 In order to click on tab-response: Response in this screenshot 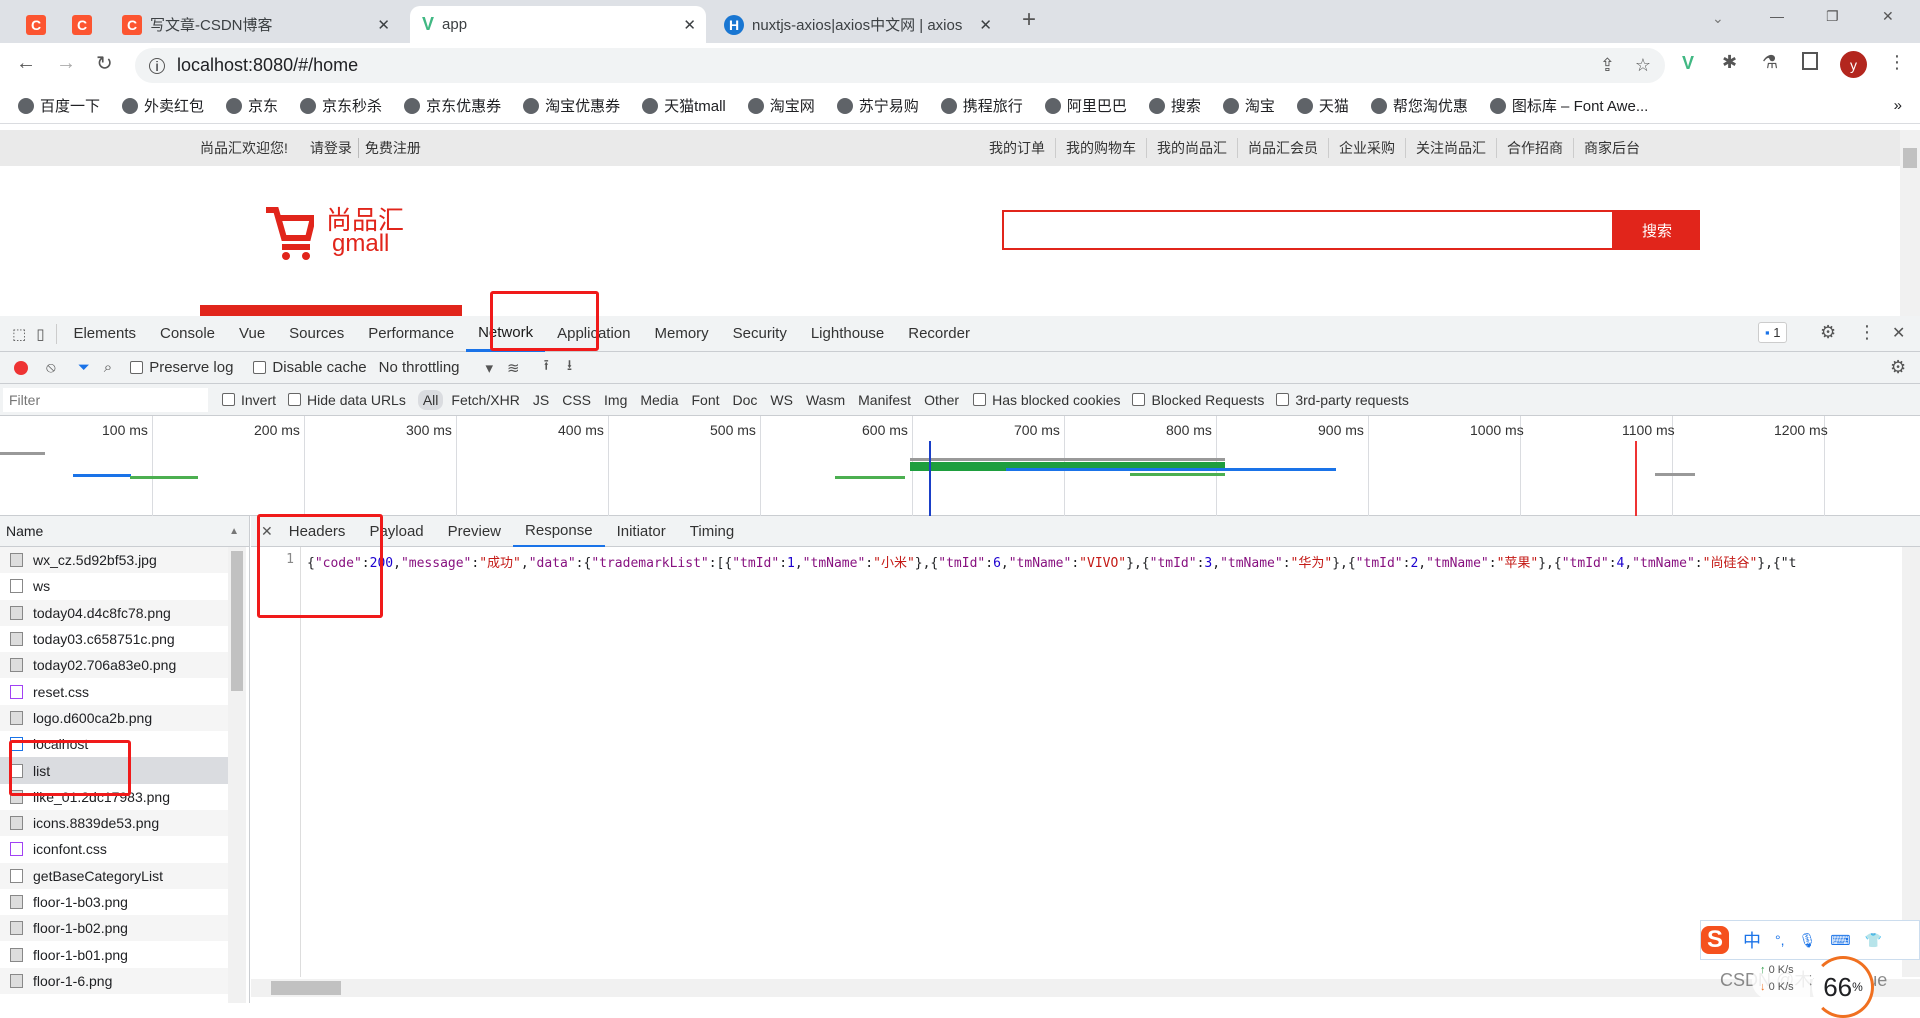, I will do `click(559, 531)`.